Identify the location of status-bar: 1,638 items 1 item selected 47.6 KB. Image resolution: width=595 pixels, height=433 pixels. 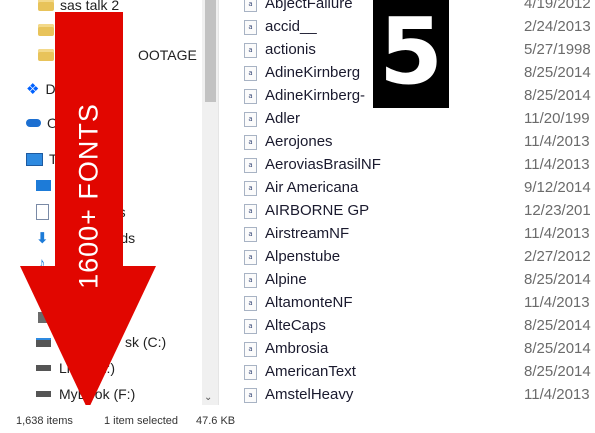
(297, 419).